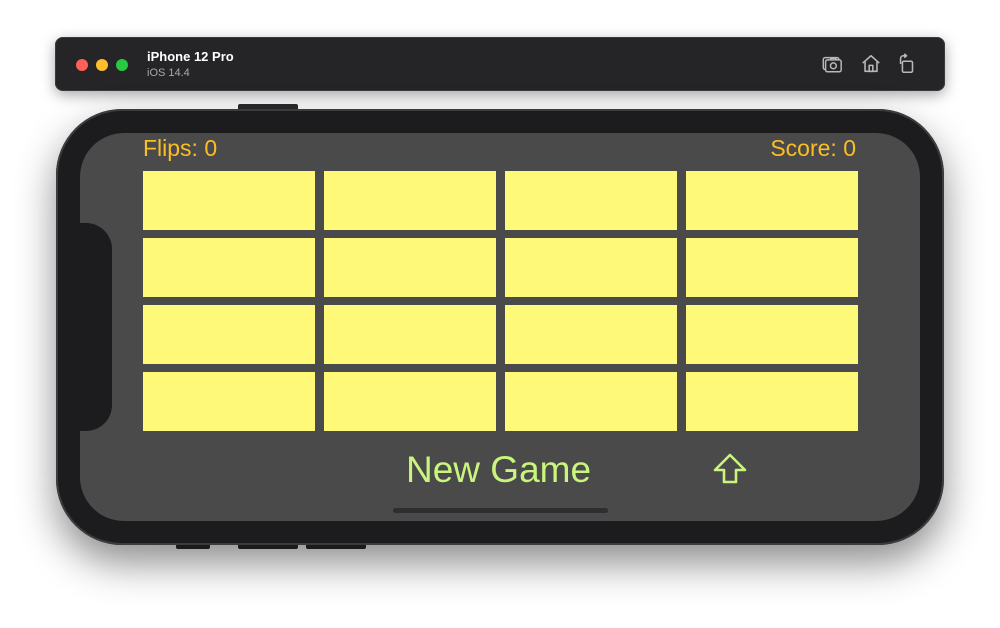 Image resolution: width=1000 pixels, height=628 pixels. I want to click on home-indicator, so click(500, 510).